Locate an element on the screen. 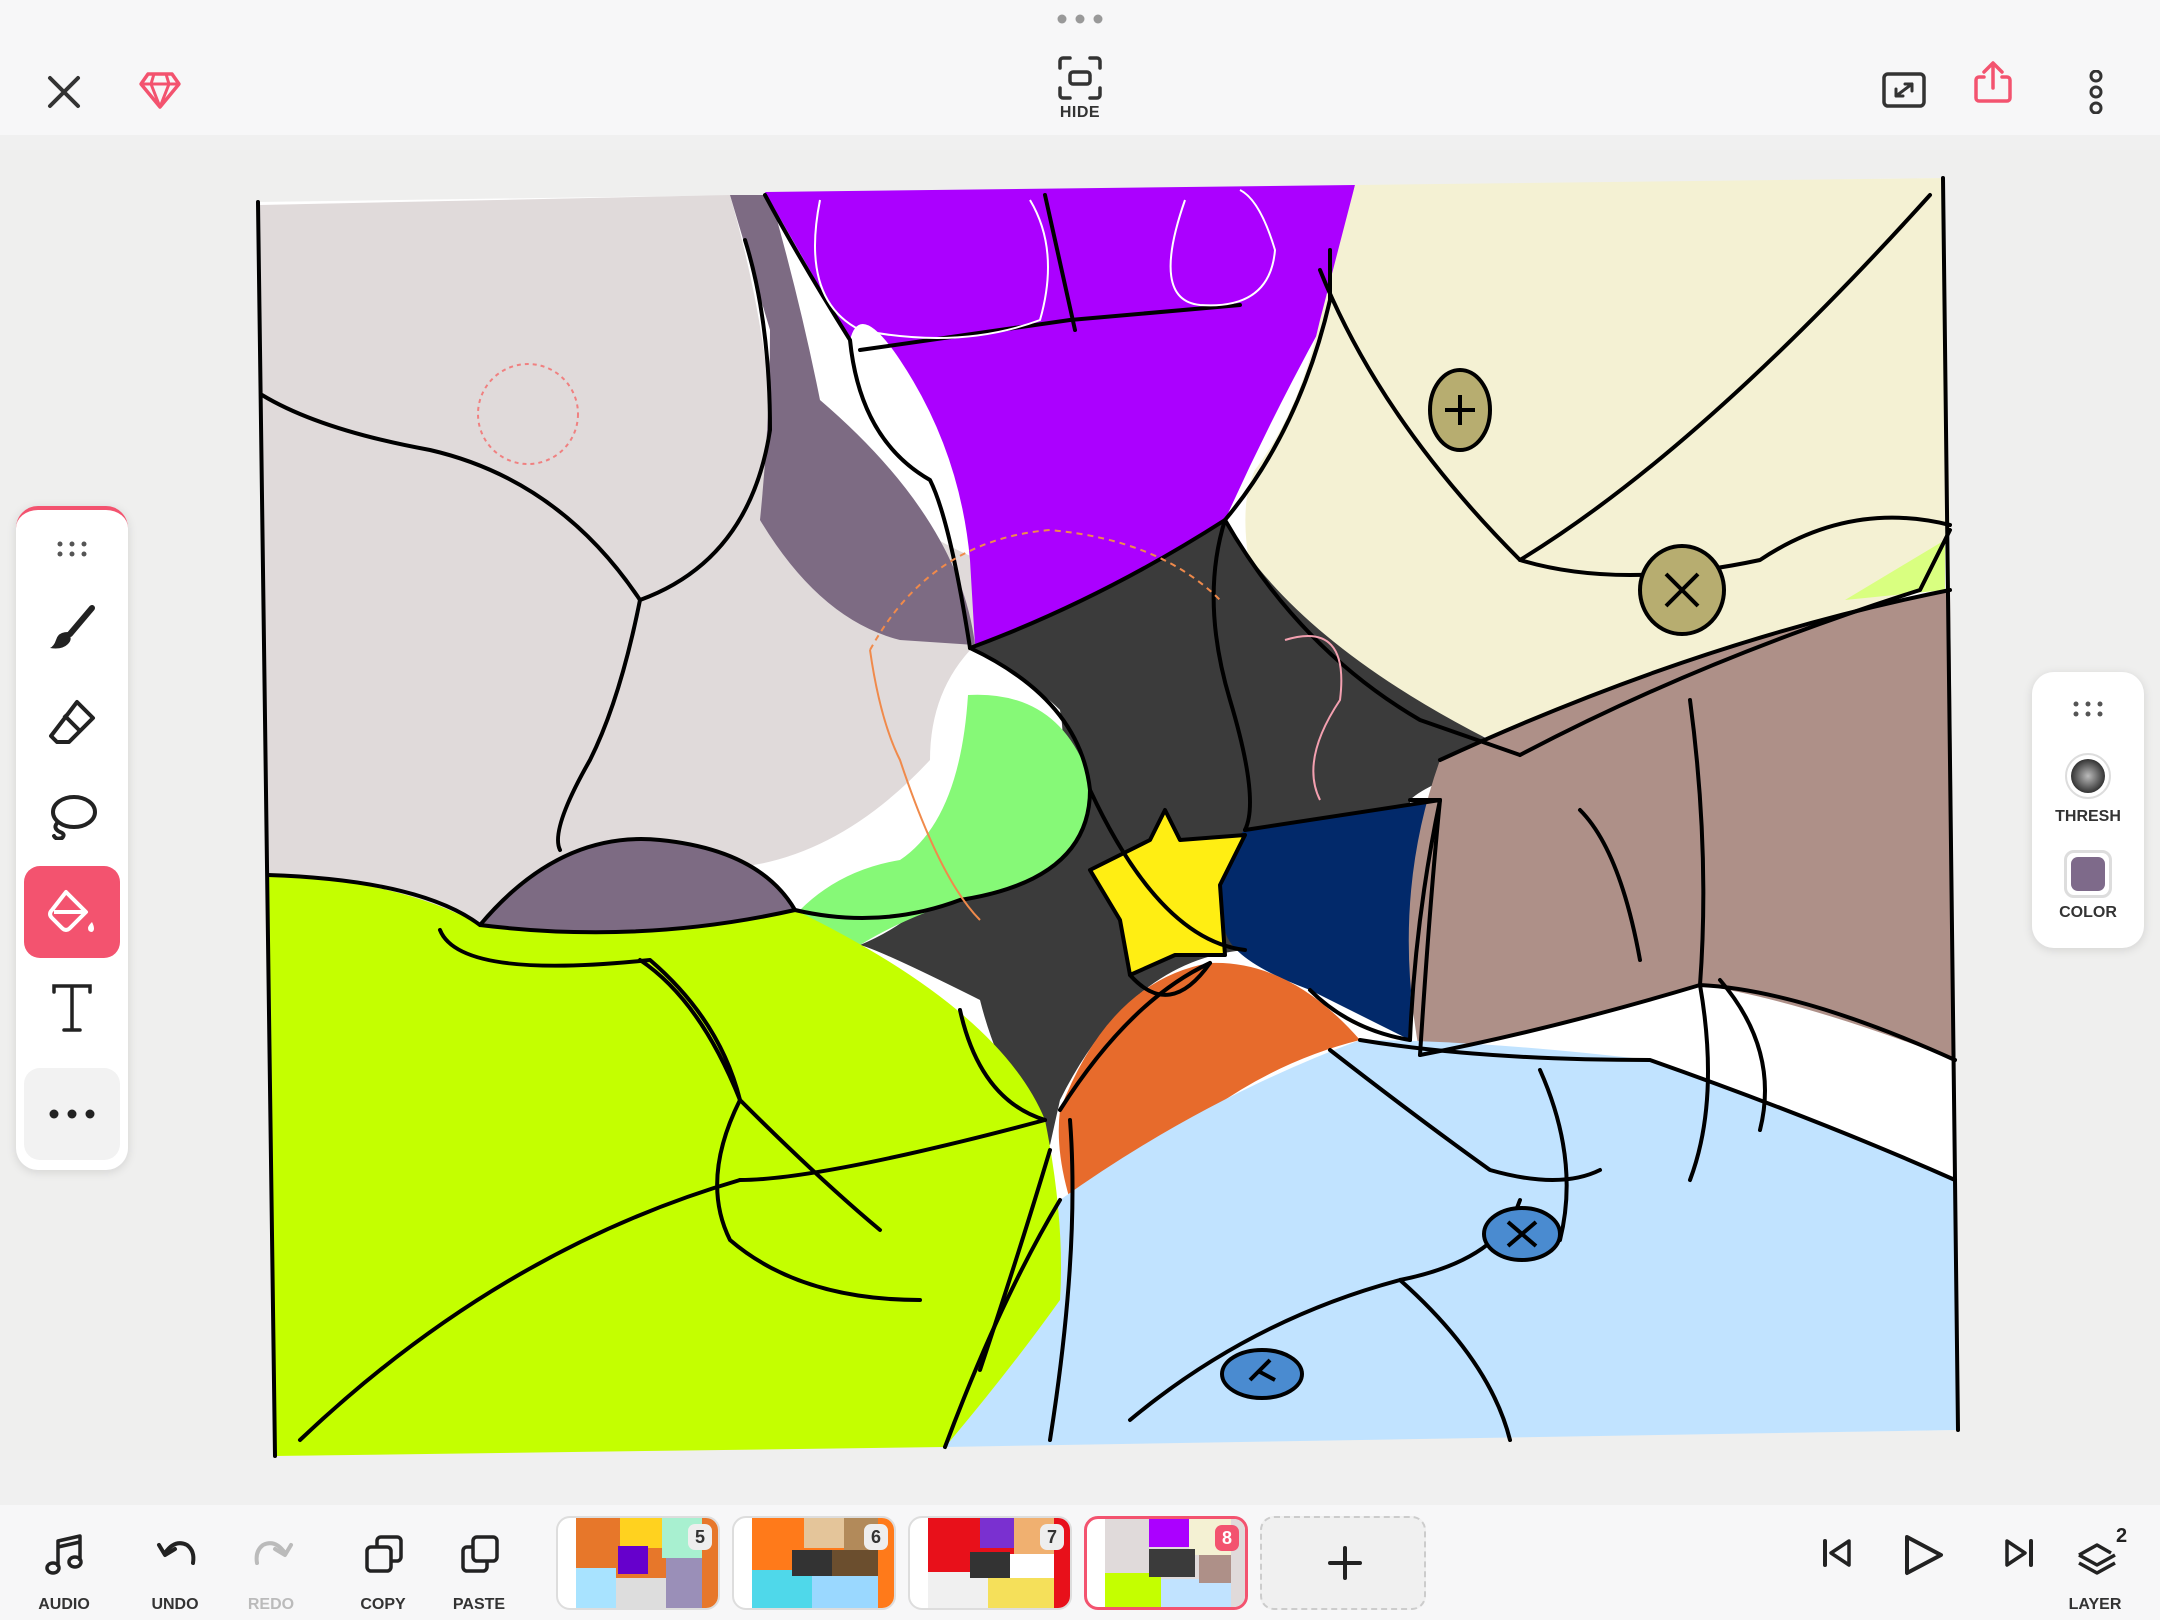 Image resolution: width=2160 pixels, height=1620 pixels. frame-number: 5 is located at coordinates (700, 1537).